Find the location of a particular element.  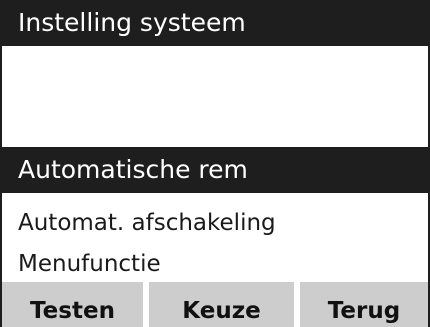

testen-button: Testen is located at coordinates (72, 304).